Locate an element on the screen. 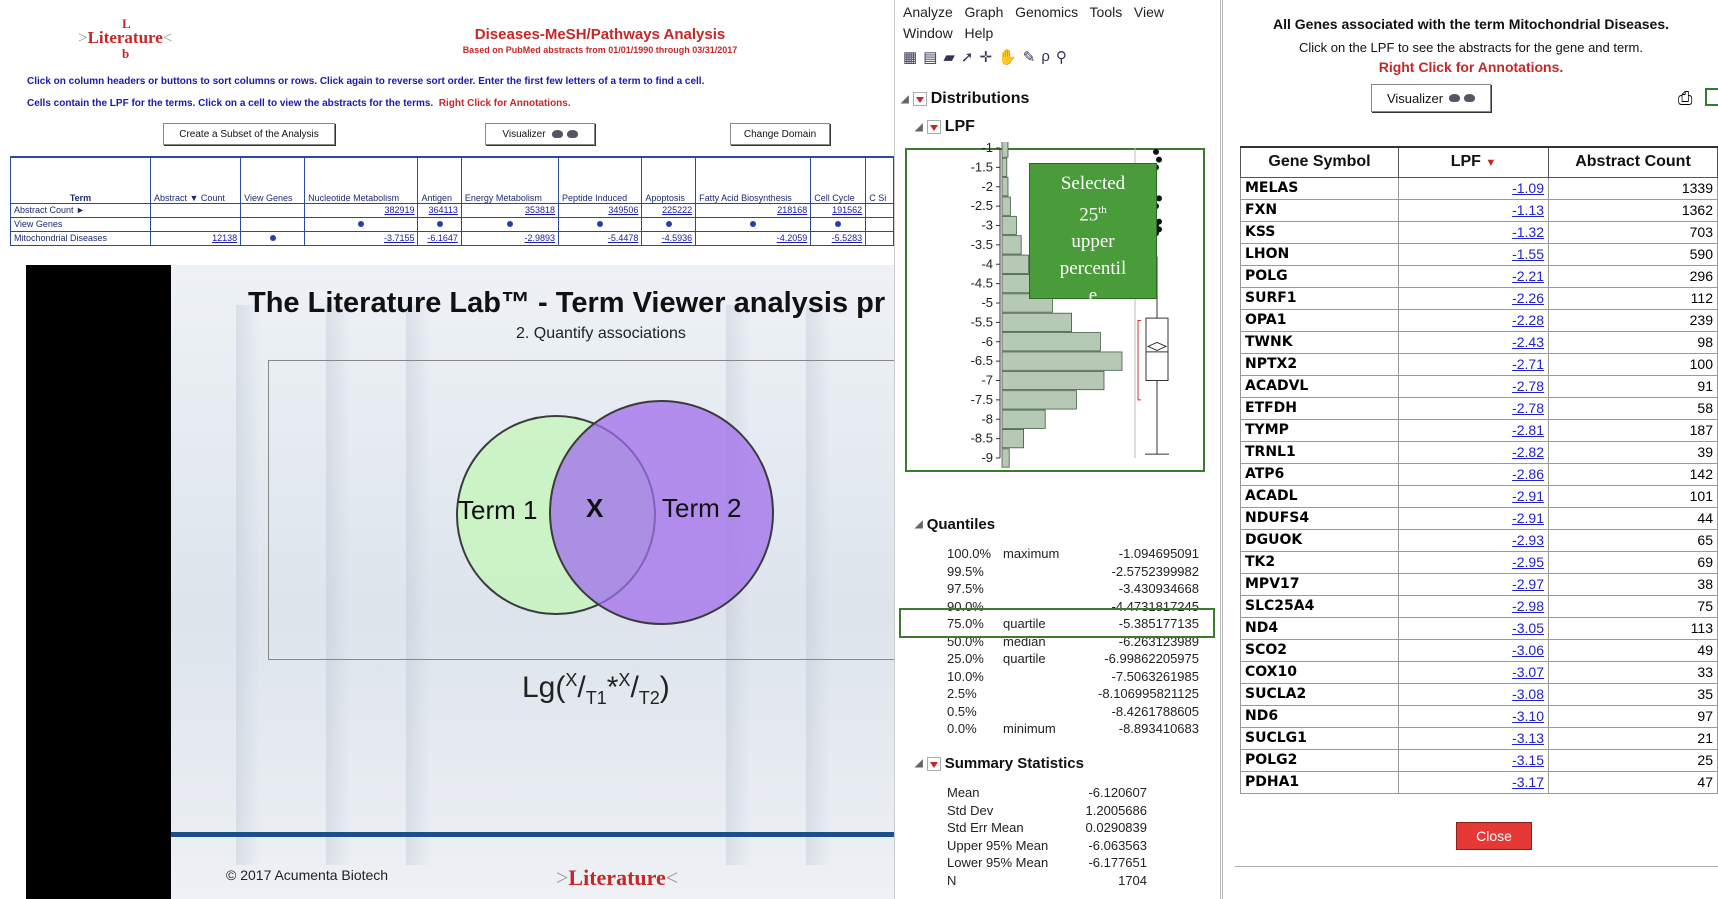 The width and height of the screenshot is (1718, 899). menu-genomics: Genomics is located at coordinates (1046, 12).